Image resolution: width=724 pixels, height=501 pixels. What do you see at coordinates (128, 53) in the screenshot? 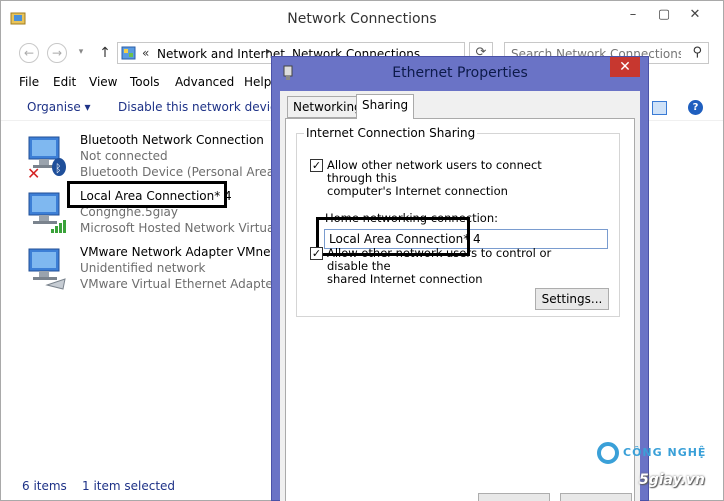
I see `control-panel-icon` at bounding box center [128, 53].